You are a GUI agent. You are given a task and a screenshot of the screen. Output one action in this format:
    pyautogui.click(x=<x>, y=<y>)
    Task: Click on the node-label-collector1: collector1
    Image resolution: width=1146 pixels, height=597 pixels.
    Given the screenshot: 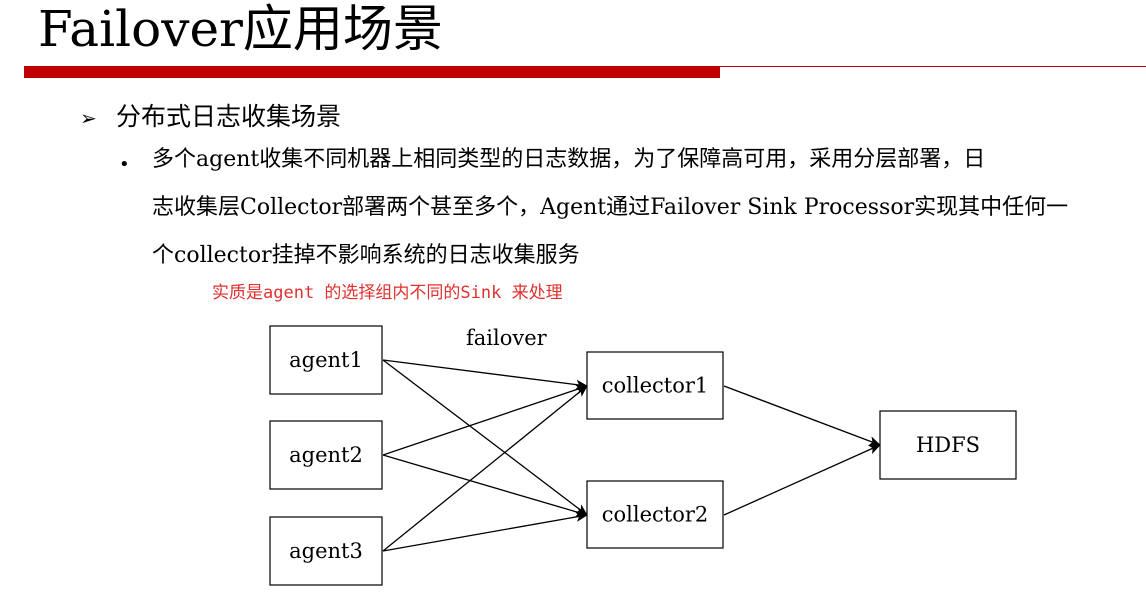 What is the action you would take?
    pyautogui.click(x=655, y=386)
    